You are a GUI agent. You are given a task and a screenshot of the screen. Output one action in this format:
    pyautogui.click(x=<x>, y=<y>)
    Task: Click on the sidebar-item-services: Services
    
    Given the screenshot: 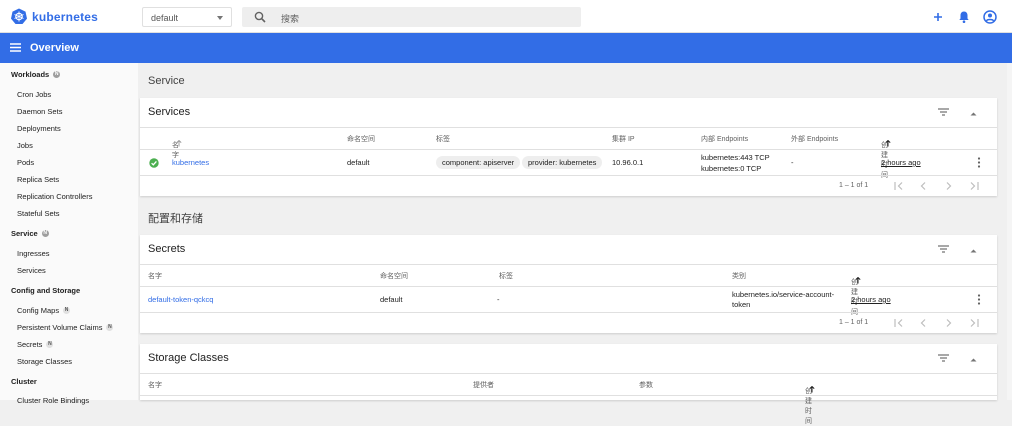 What is the action you would take?
    pyautogui.click(x=31, y=270)
    